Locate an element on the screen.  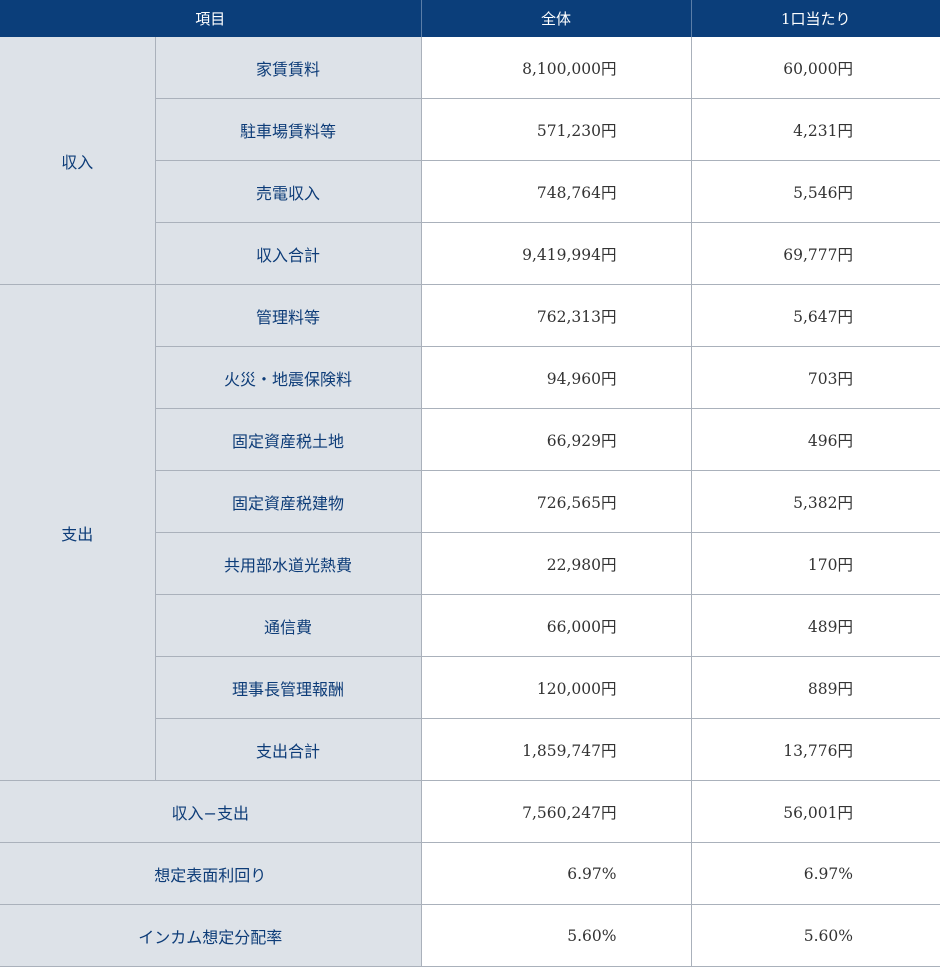
row-total: 7,560,247円 is located at coordinates (556, 811).